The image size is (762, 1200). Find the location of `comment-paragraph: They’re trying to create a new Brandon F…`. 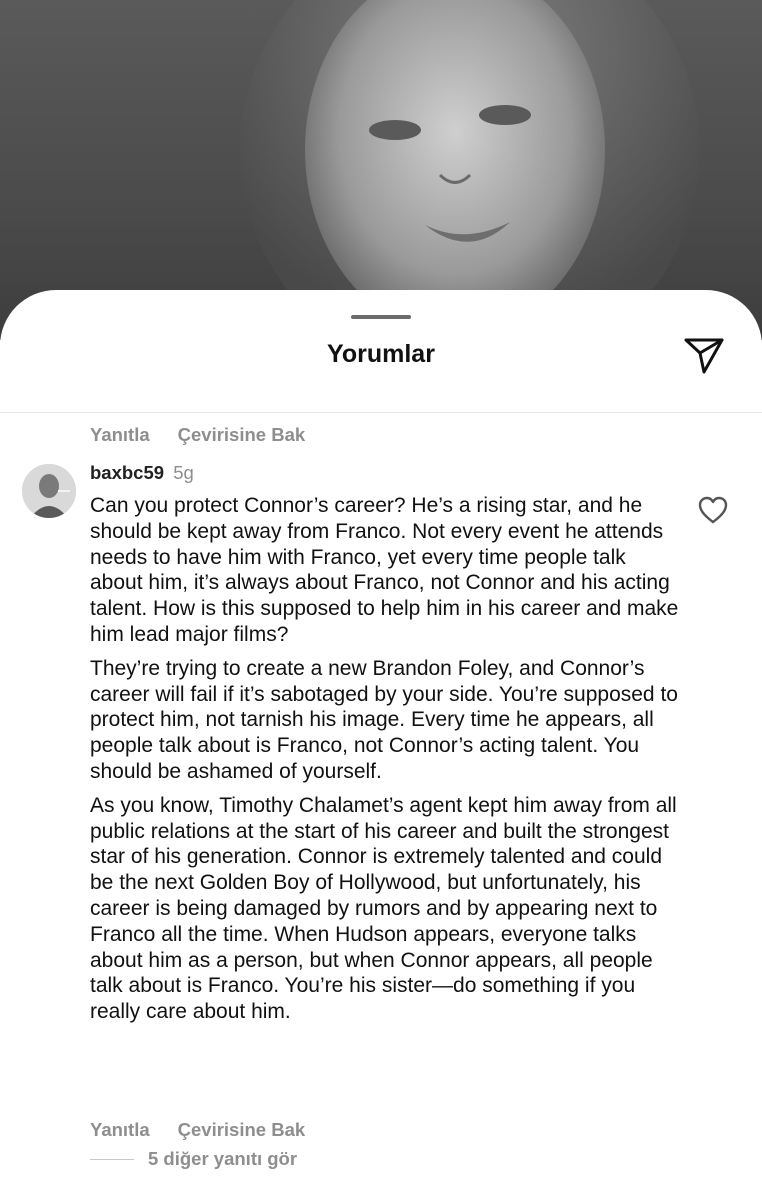

comment-paragraph: They’re trying to create a new Brandon F… is located at coordinates (384, 719).